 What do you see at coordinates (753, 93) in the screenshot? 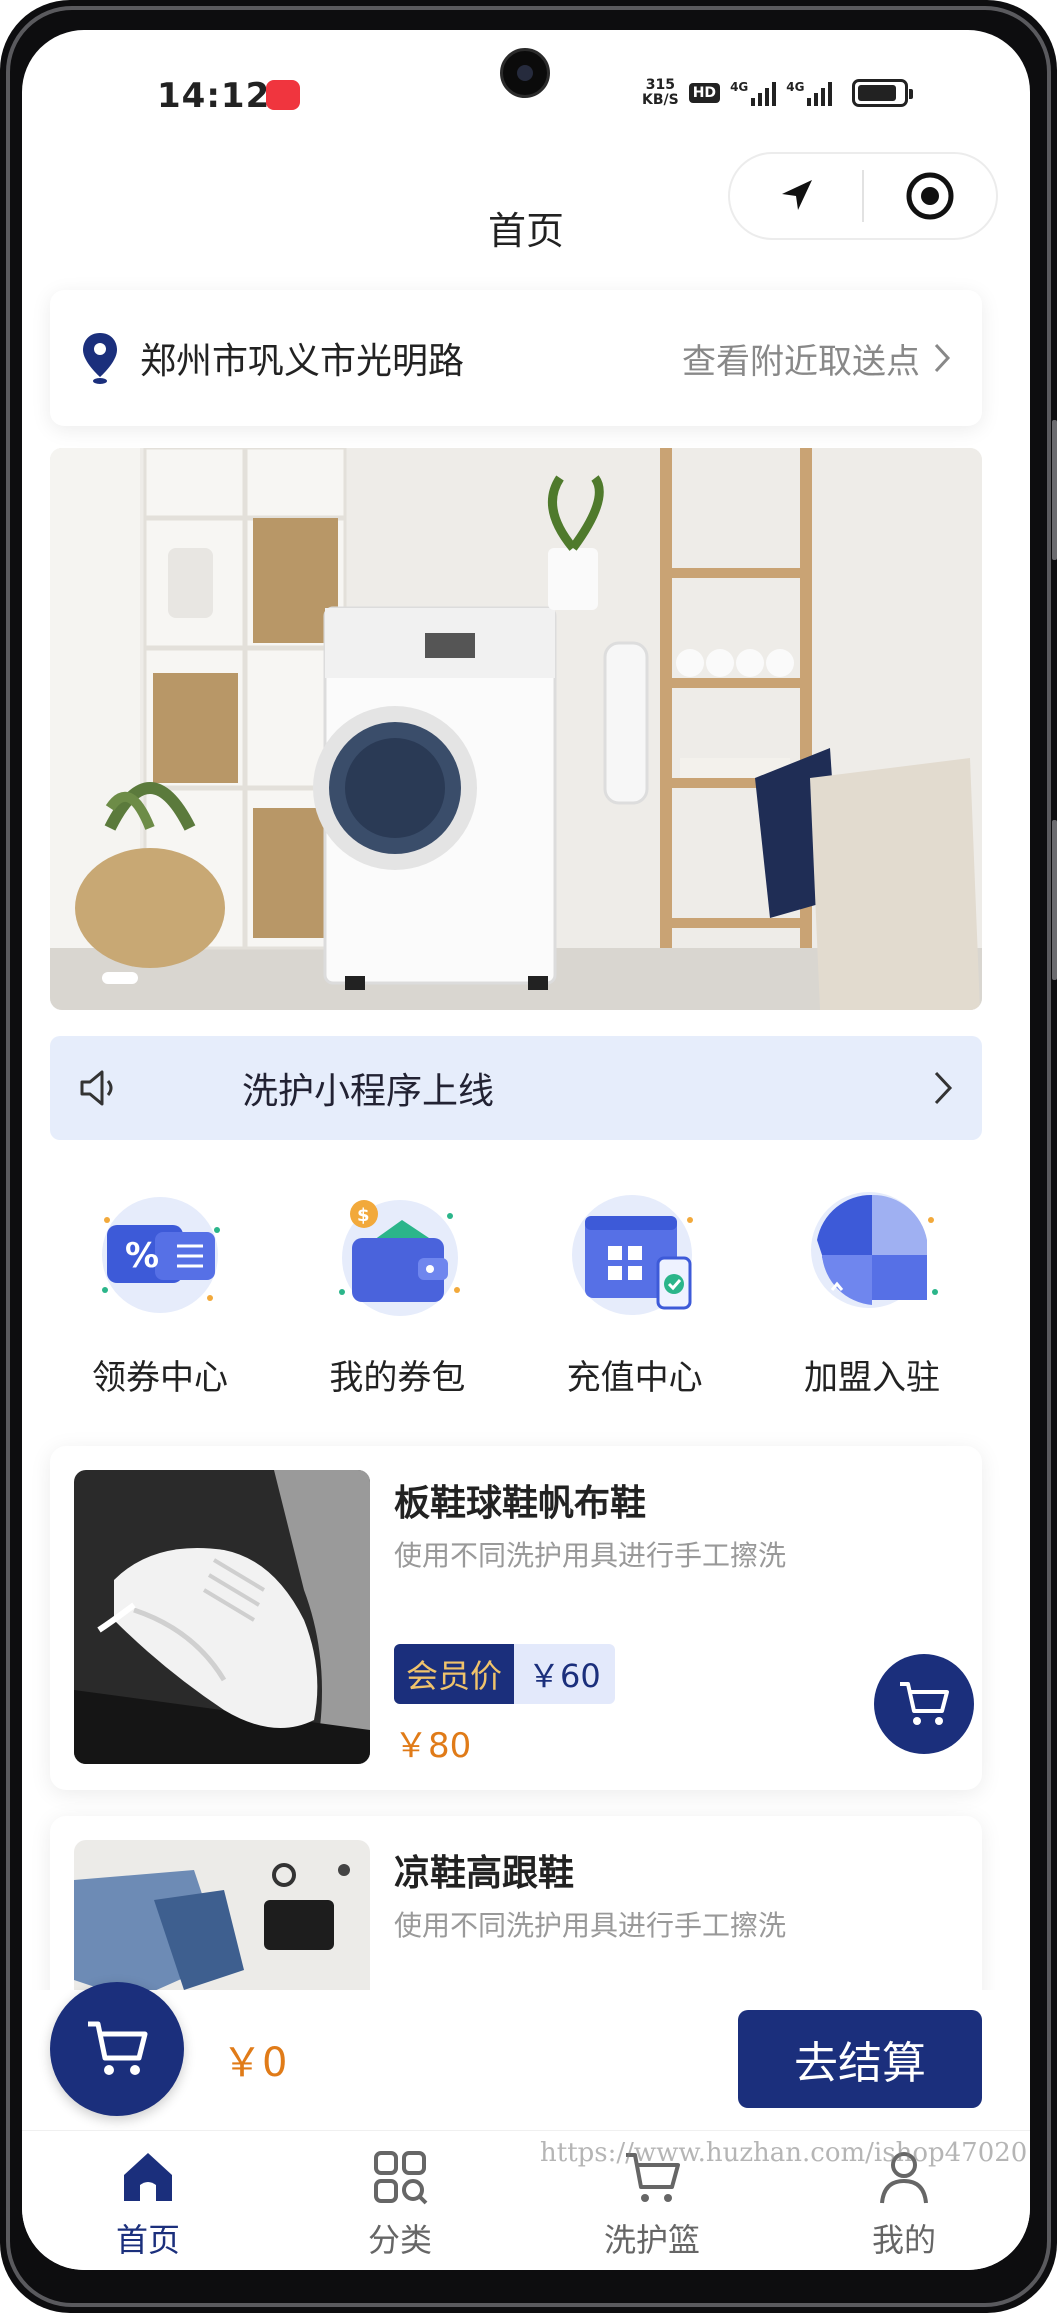
I see `signal-icon: 4G` at bounding box center [753, 93].